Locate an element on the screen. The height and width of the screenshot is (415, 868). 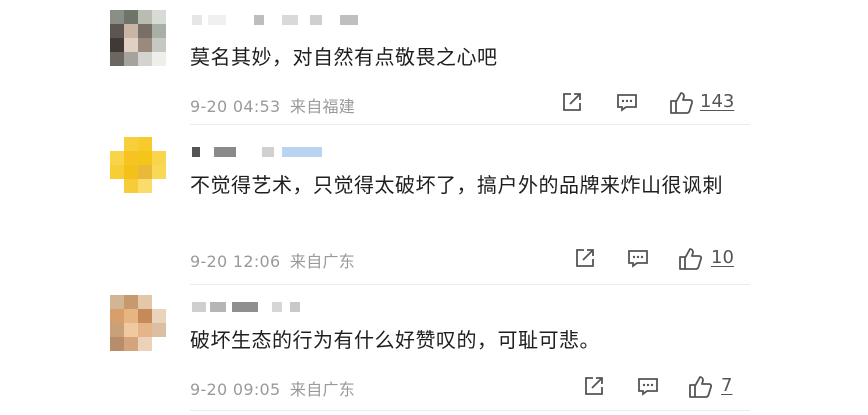
divider is located at coordinates (470, 410).